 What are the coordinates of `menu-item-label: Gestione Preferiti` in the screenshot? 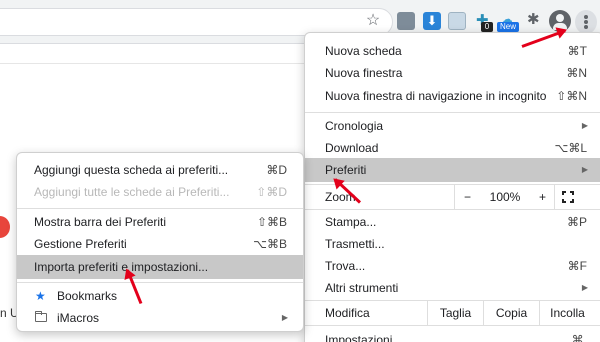 It's located at (80, 244).